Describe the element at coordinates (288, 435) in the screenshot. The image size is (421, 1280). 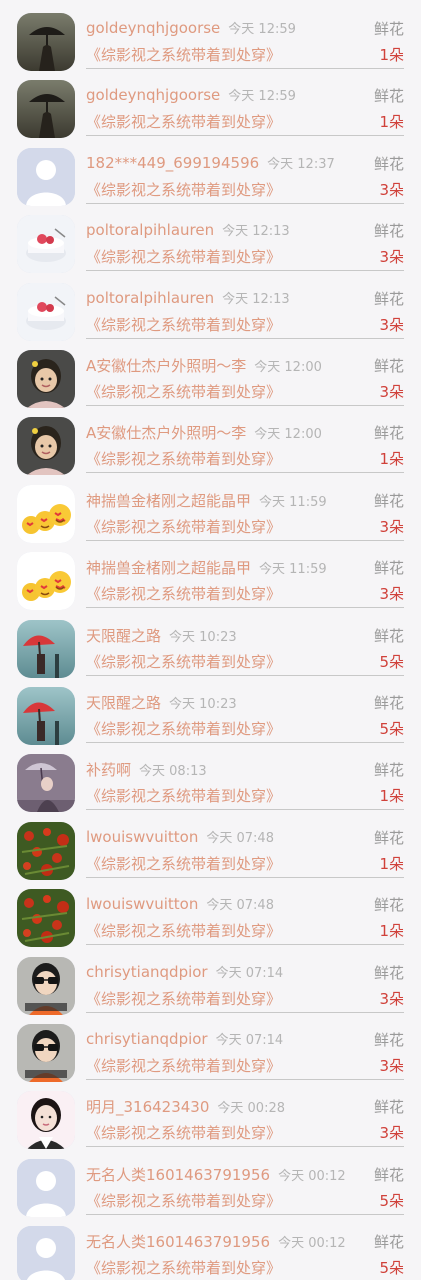
I see `timestamp: 今天 12:00` at that location.